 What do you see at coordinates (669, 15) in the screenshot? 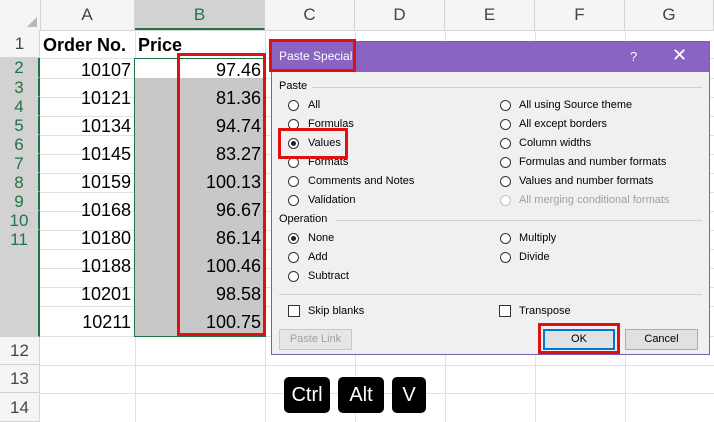
I see `column-header-g: G` at bounding box center [669, 15].